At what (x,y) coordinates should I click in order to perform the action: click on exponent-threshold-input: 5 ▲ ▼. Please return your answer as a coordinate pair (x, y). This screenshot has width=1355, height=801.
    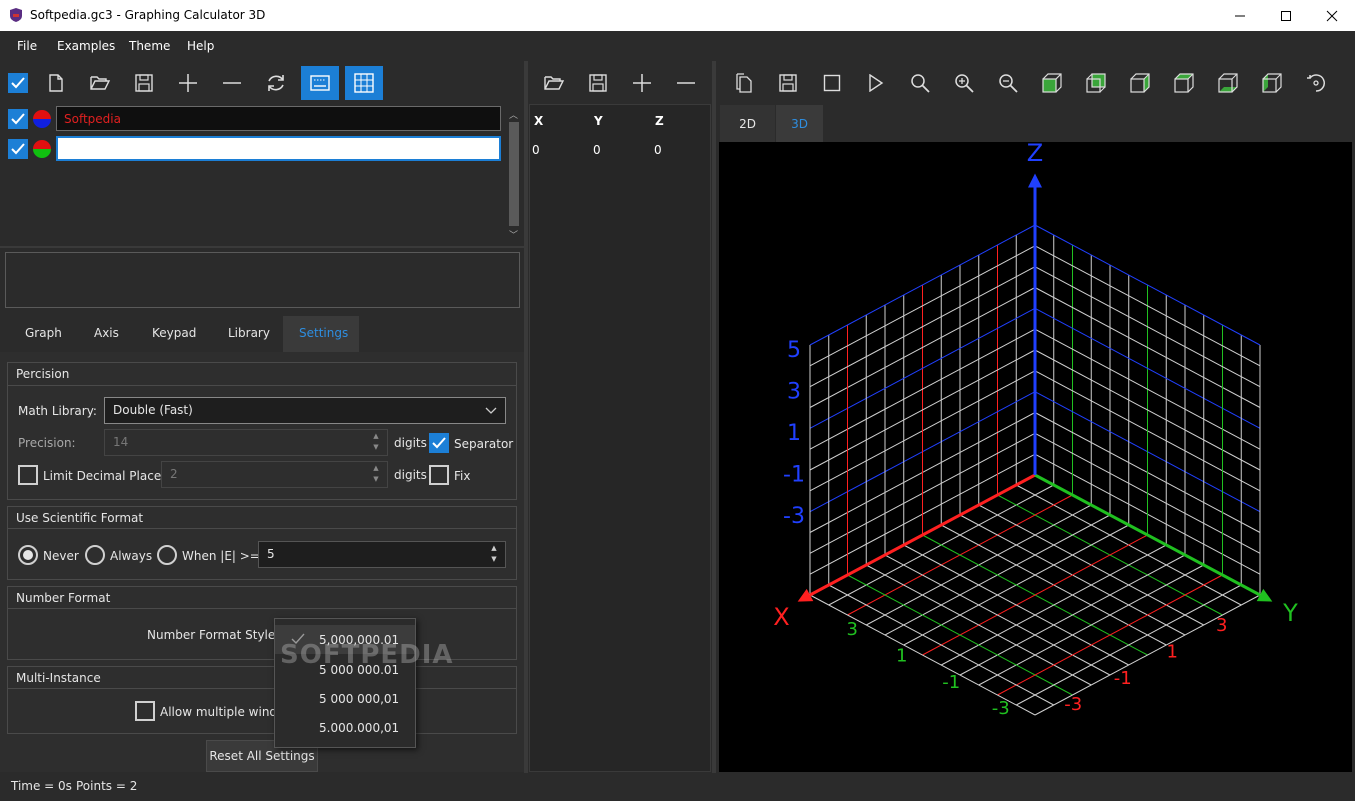
    Looking at the image, I should click on (382, 554).